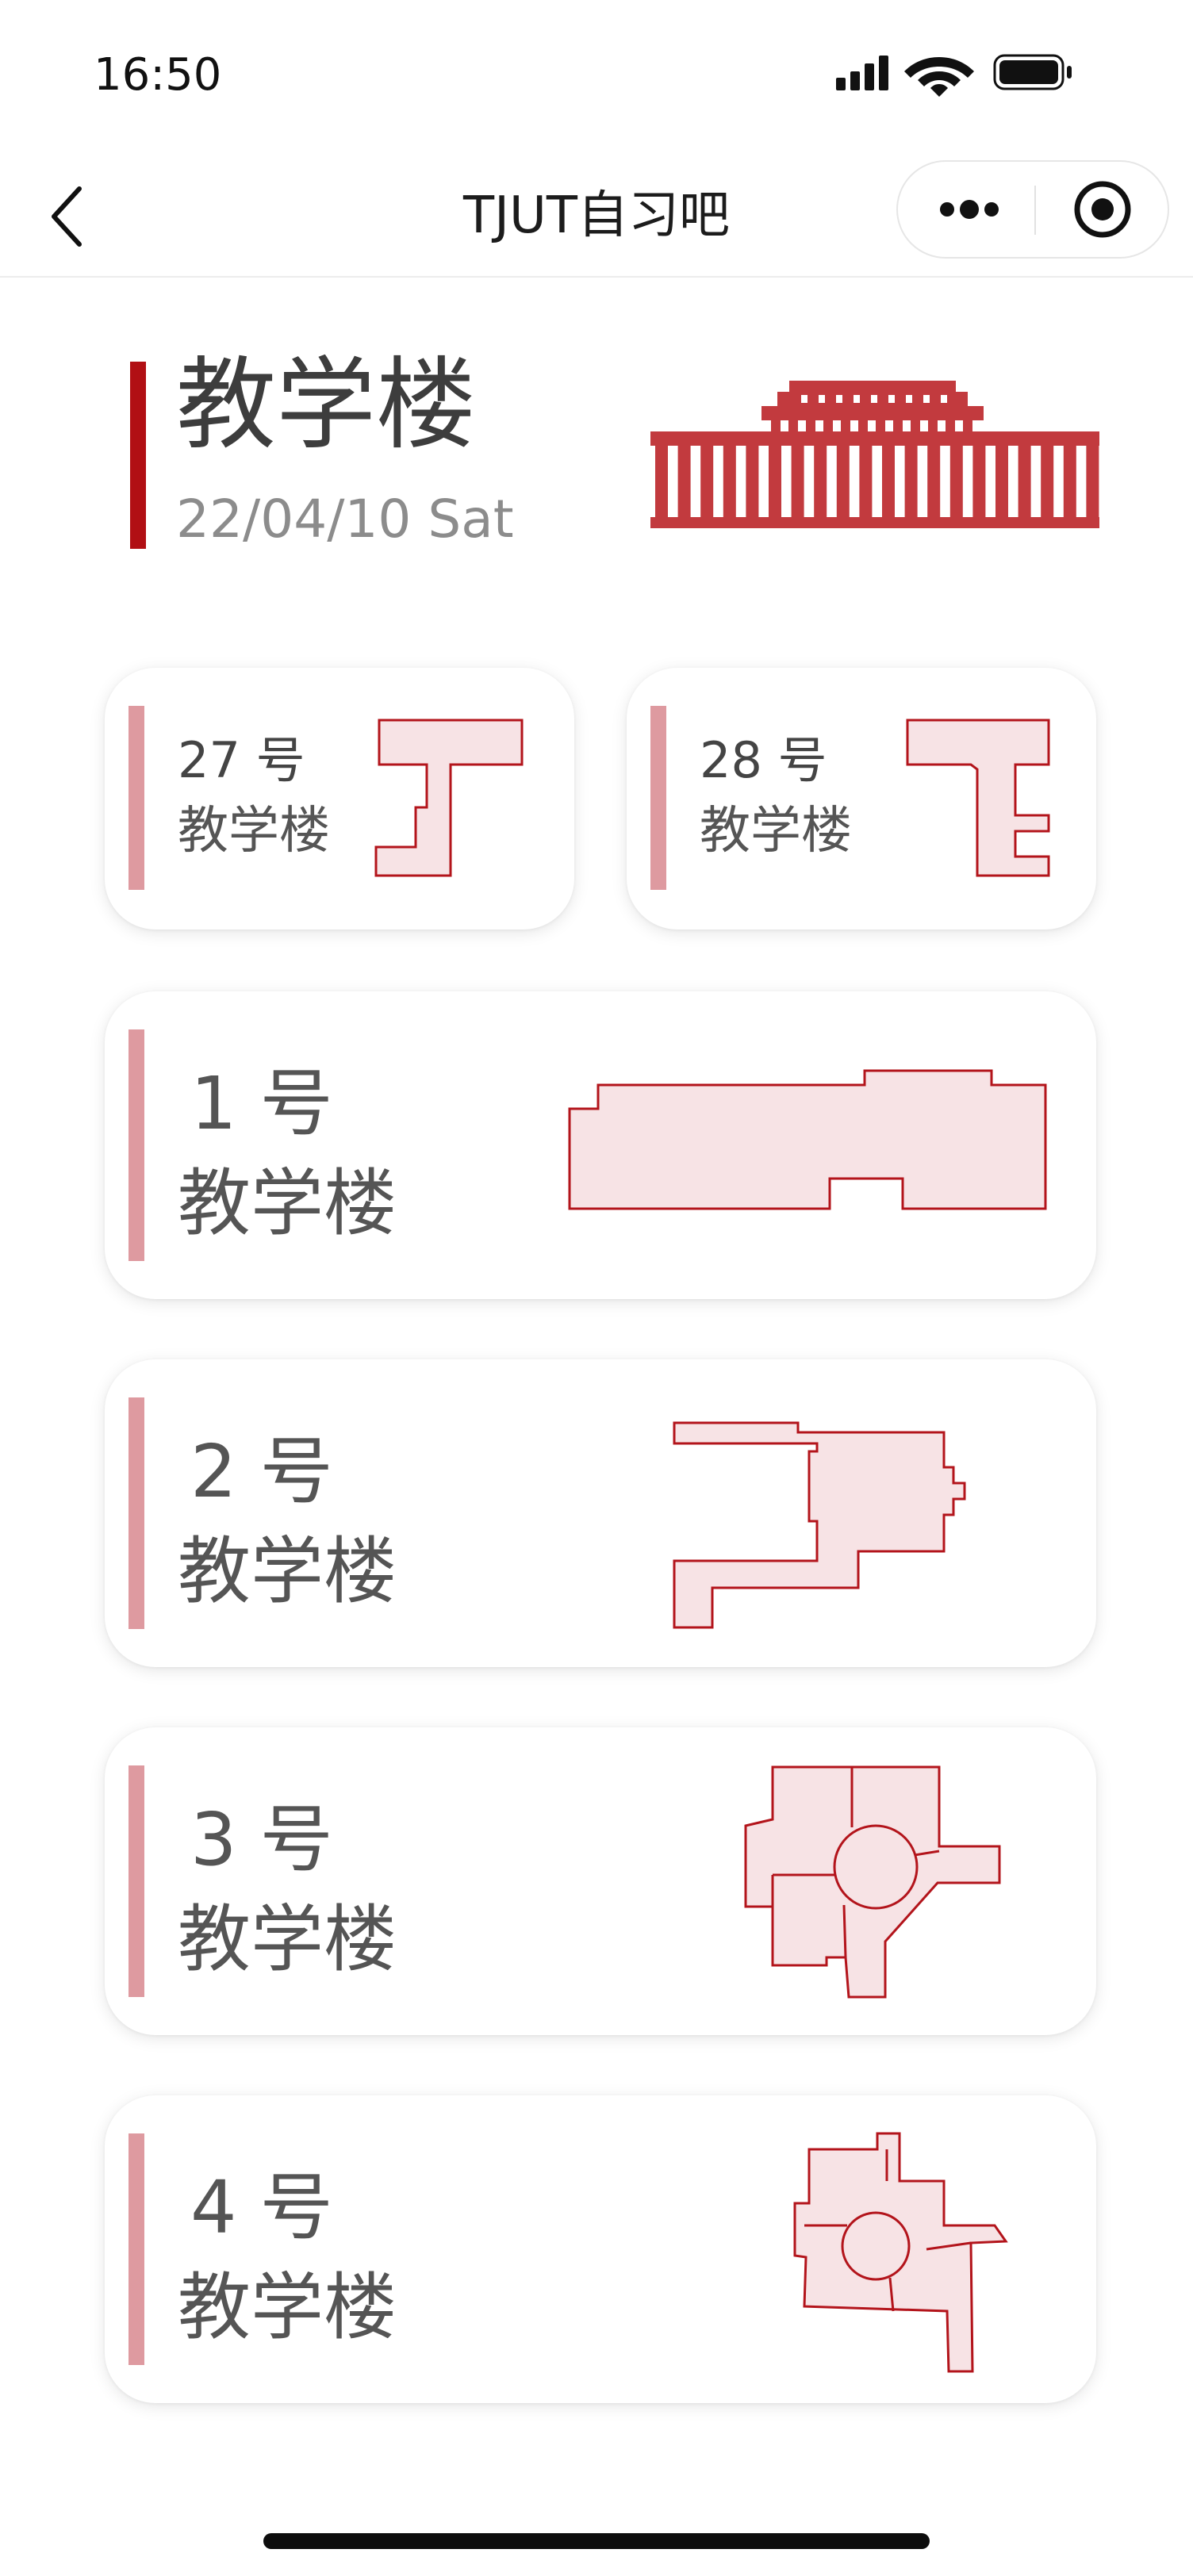  Describe the element at coordinates (158, 75) in the screenshot. I see `status-time: 16:50` at that location.